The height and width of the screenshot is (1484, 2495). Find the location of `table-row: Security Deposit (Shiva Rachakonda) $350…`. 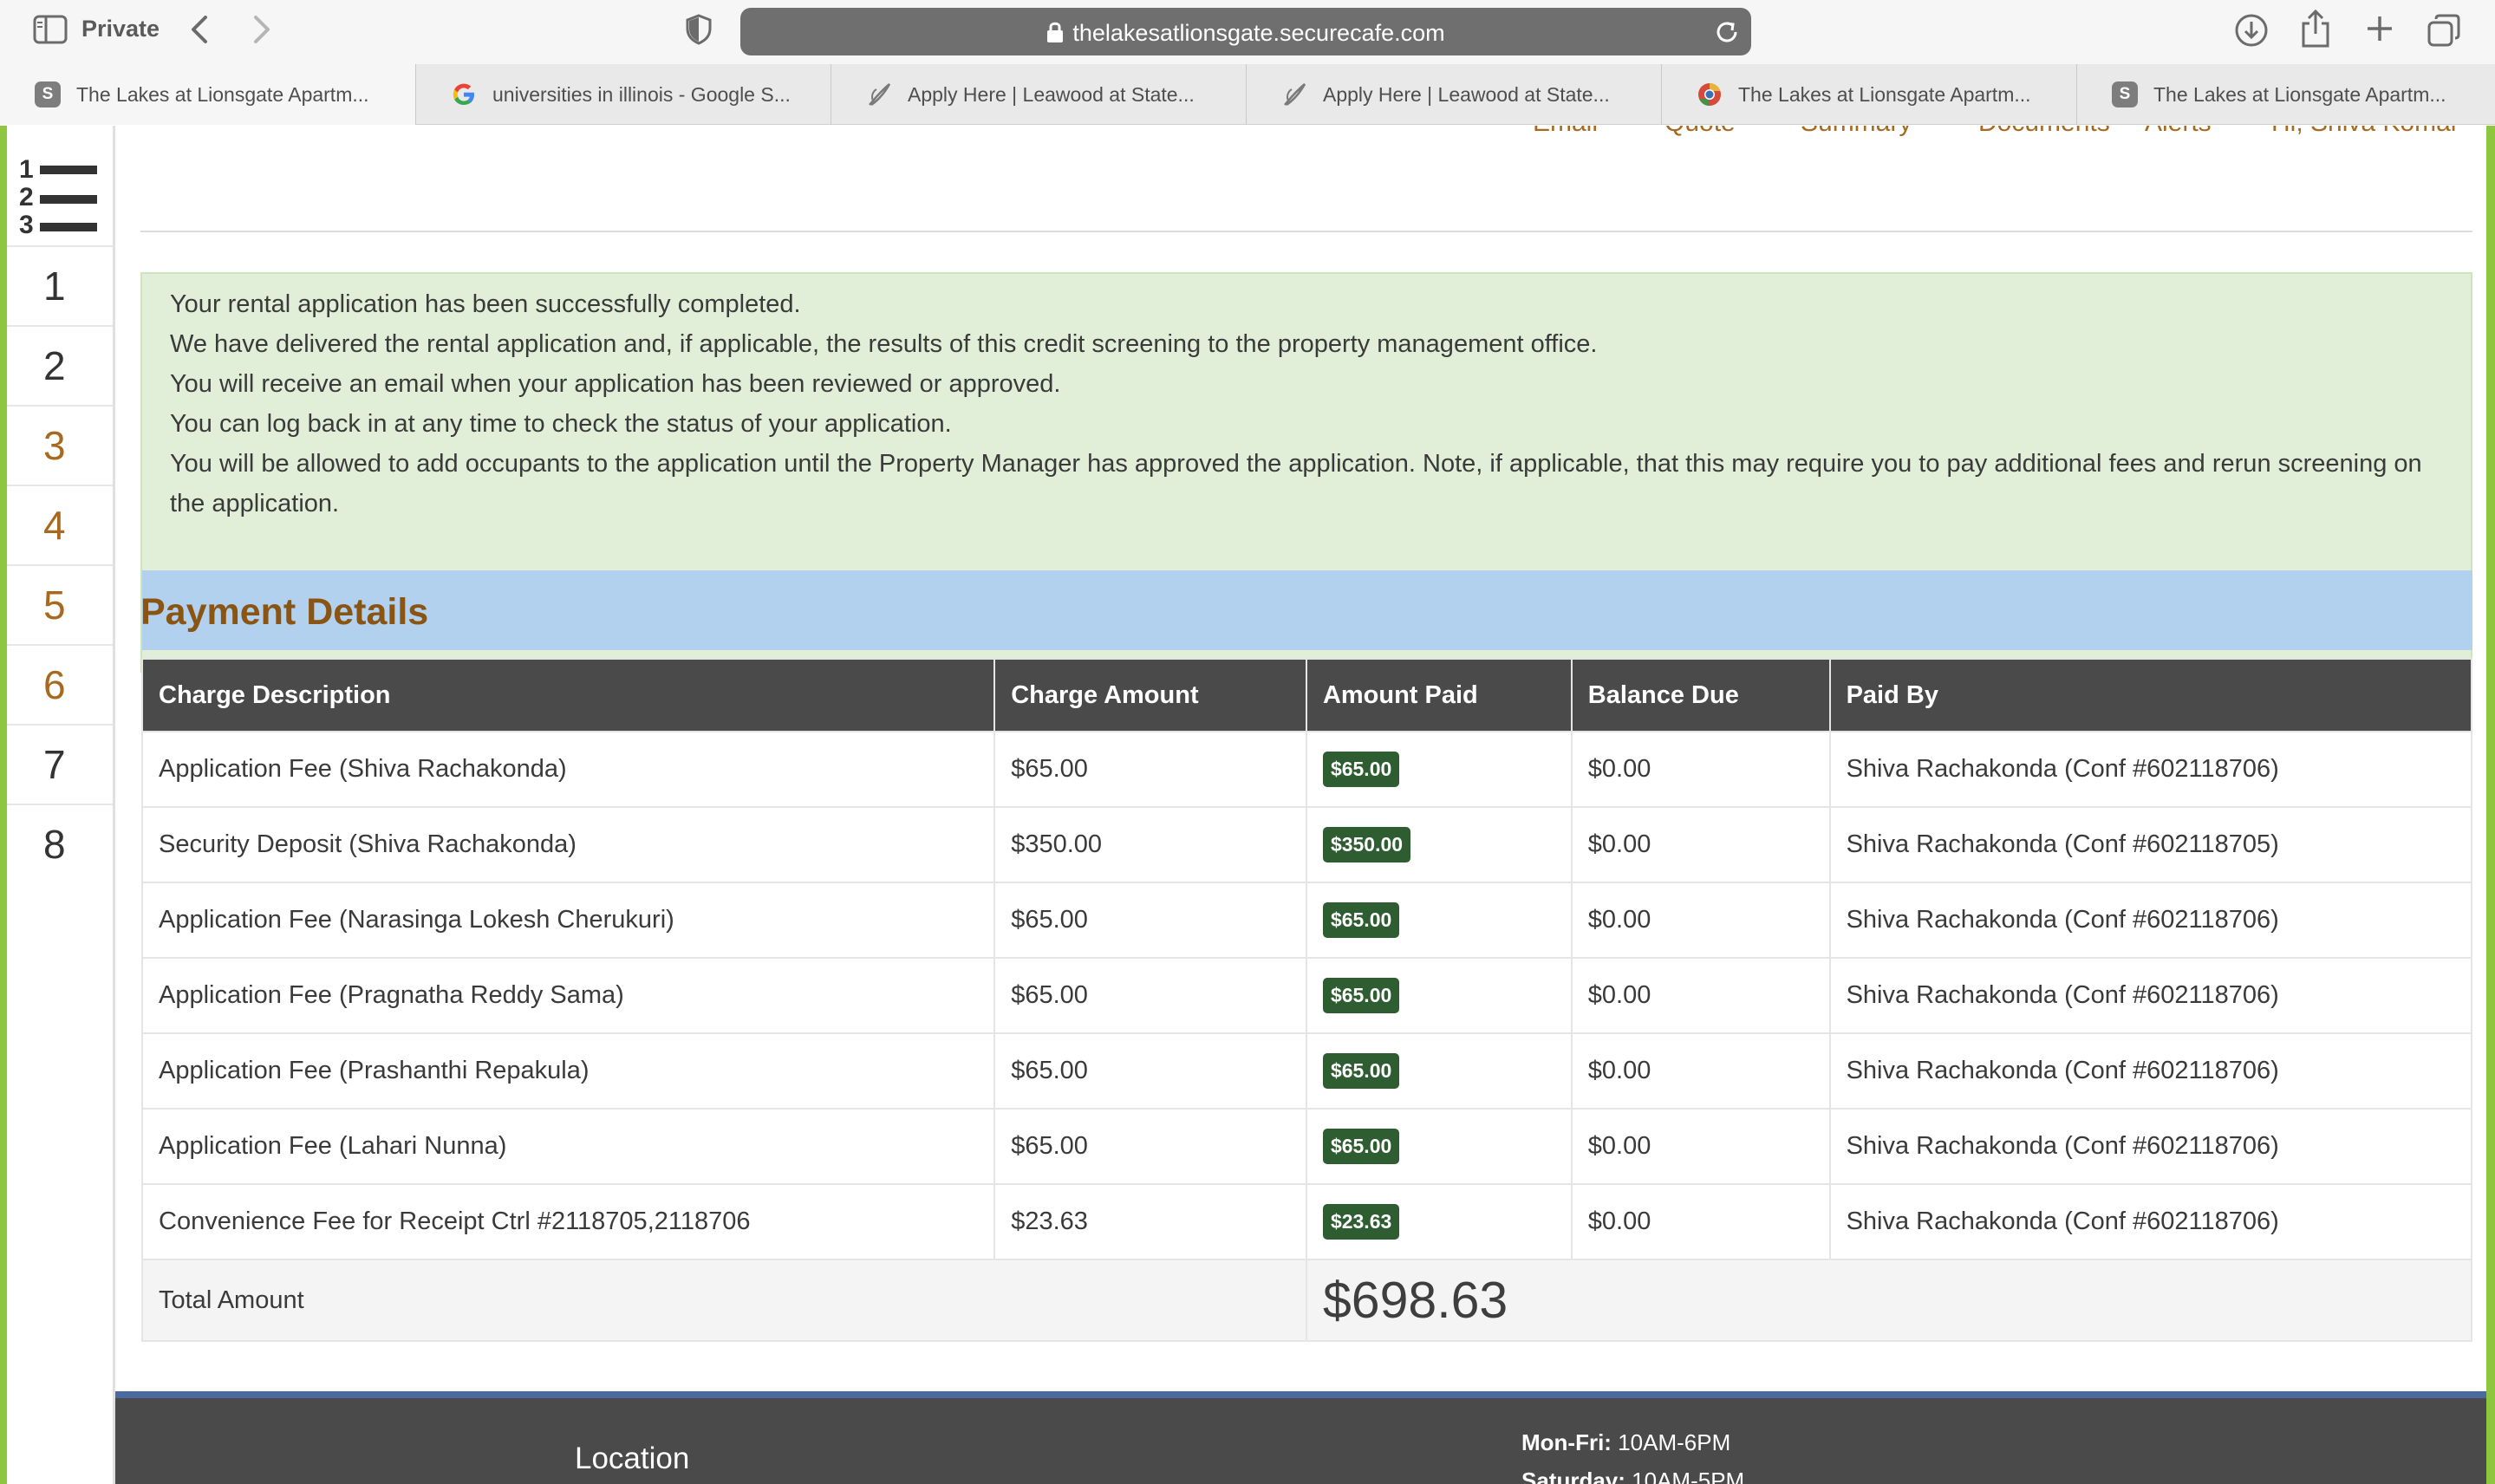

table-row: Security Deposit (Shiva Rachakonda) $350… is located at coordinates (1306, 844).